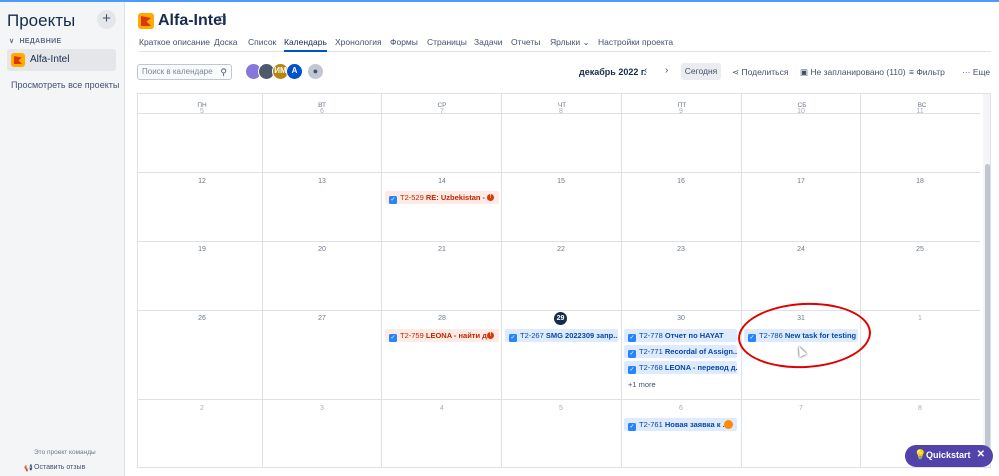 This screenshot has width=999, height=476. I want to click on prev-month-button: ‹, so click(645, 70).